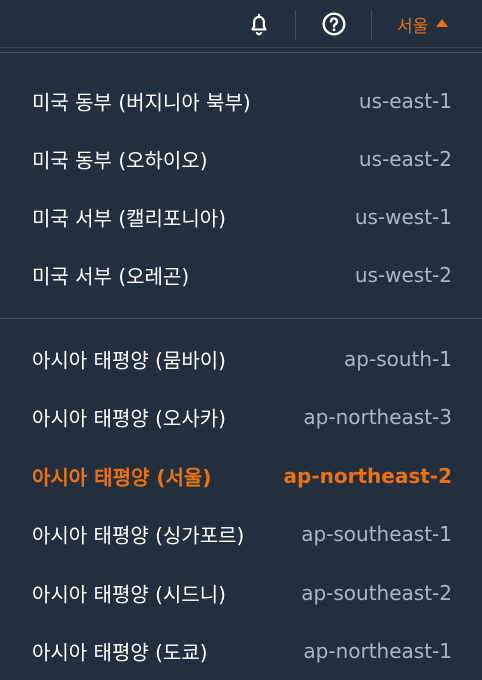  Describe the element at coordinates (120, 160) in the screenshot. I see `region-name: 미국 동부 (오하이오)` at that location.